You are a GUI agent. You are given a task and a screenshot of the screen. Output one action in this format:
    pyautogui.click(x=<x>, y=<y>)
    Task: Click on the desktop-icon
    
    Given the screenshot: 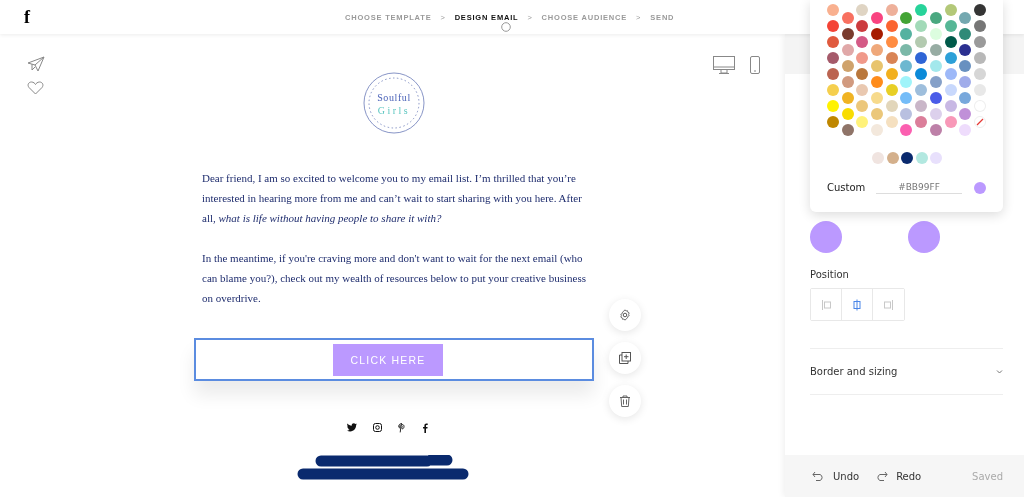 What is the action you would take?
    pyautogui.click(x=724, y=65)
    